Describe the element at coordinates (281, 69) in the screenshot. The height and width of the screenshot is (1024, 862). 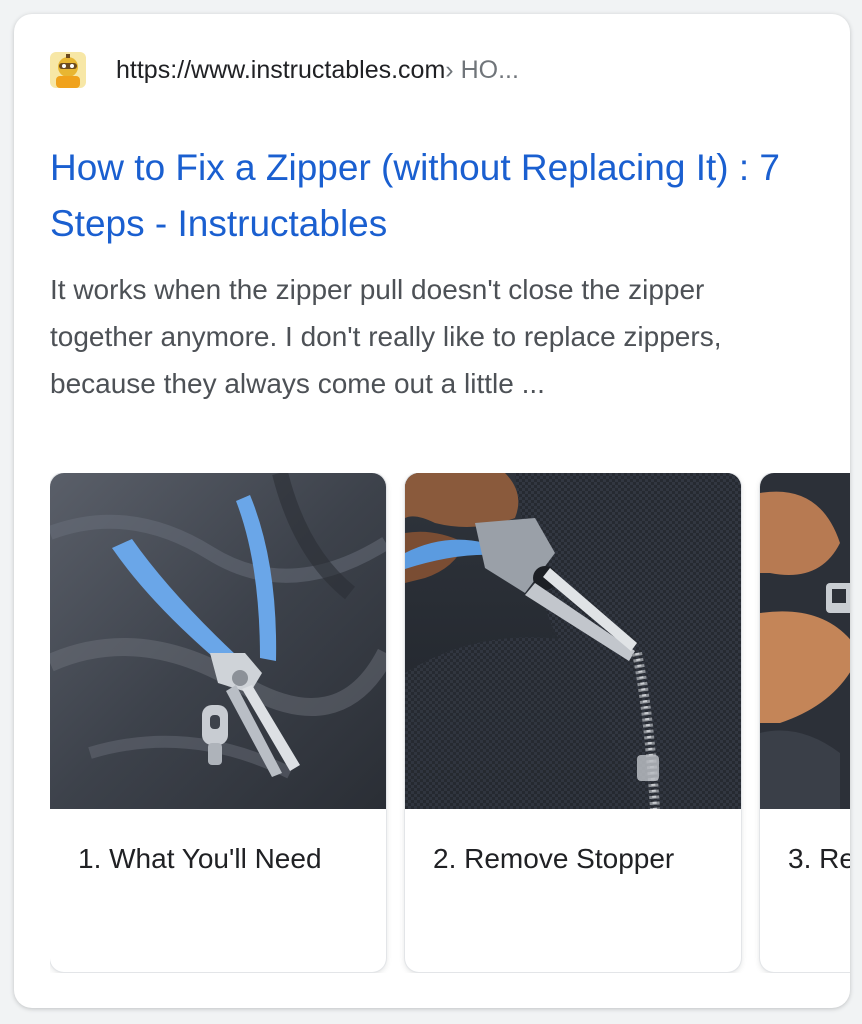
I see `result-url: https://www.instructables.com` at that location.